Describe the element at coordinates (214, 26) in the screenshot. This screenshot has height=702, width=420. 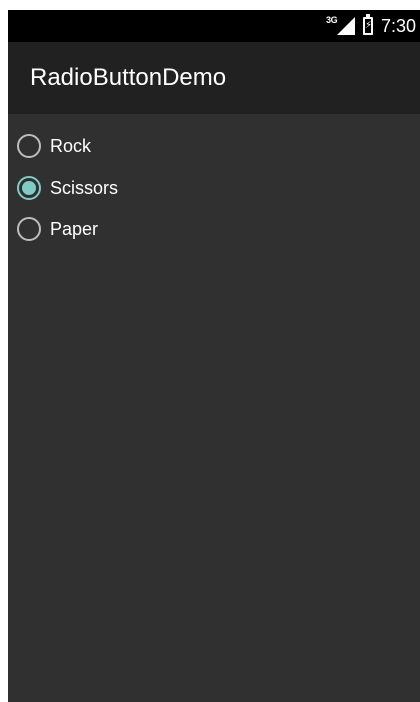
I see `status-bar: 3G ⚡ 7:30` at that location.